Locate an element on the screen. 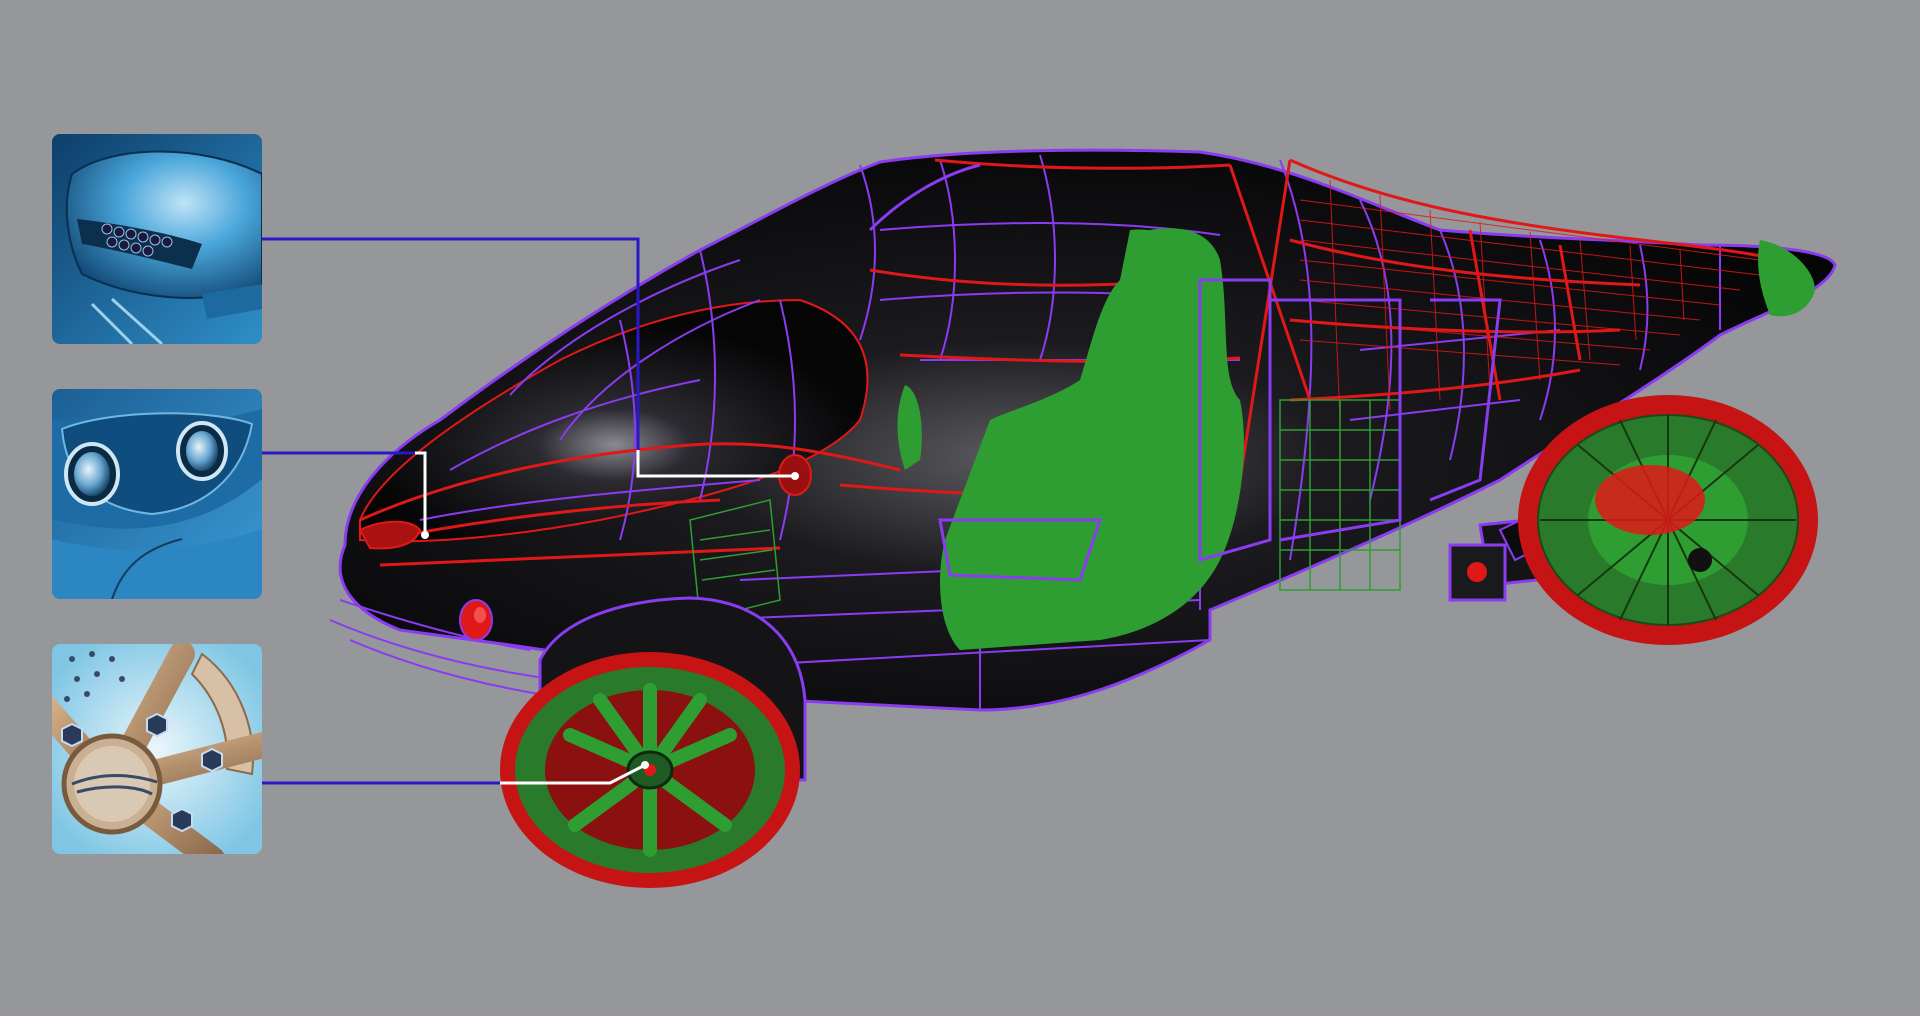 Image resolution: width=1920 pixels, height=1016 pixels. lamp-callout-dot is located at coordinates (425, 535).